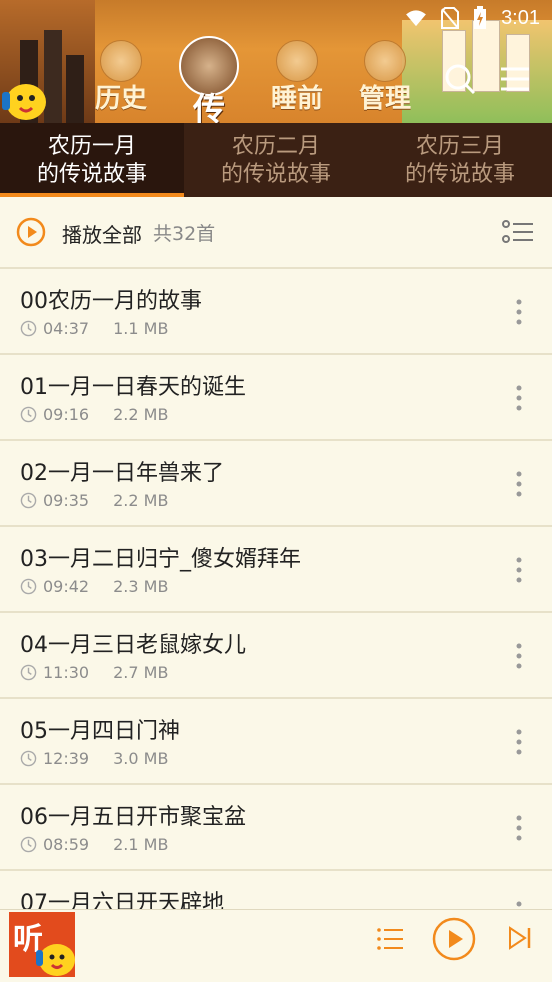  What do you see at coordinates (55, 960) in the screenshot?
I see `mascot-icon` at bounding box center [55, 960].